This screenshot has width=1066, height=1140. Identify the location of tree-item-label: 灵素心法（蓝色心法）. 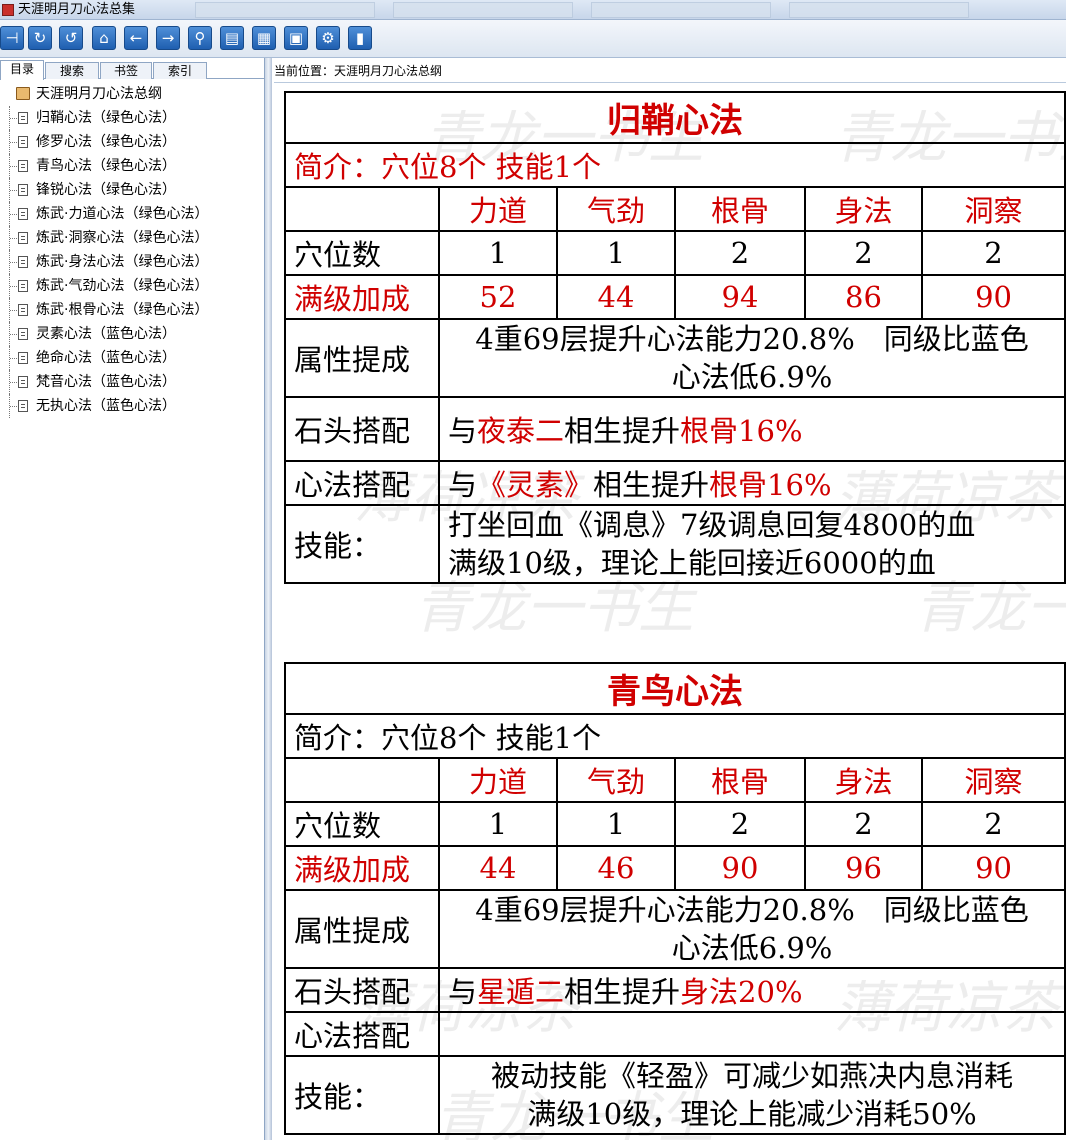
(106, 334).